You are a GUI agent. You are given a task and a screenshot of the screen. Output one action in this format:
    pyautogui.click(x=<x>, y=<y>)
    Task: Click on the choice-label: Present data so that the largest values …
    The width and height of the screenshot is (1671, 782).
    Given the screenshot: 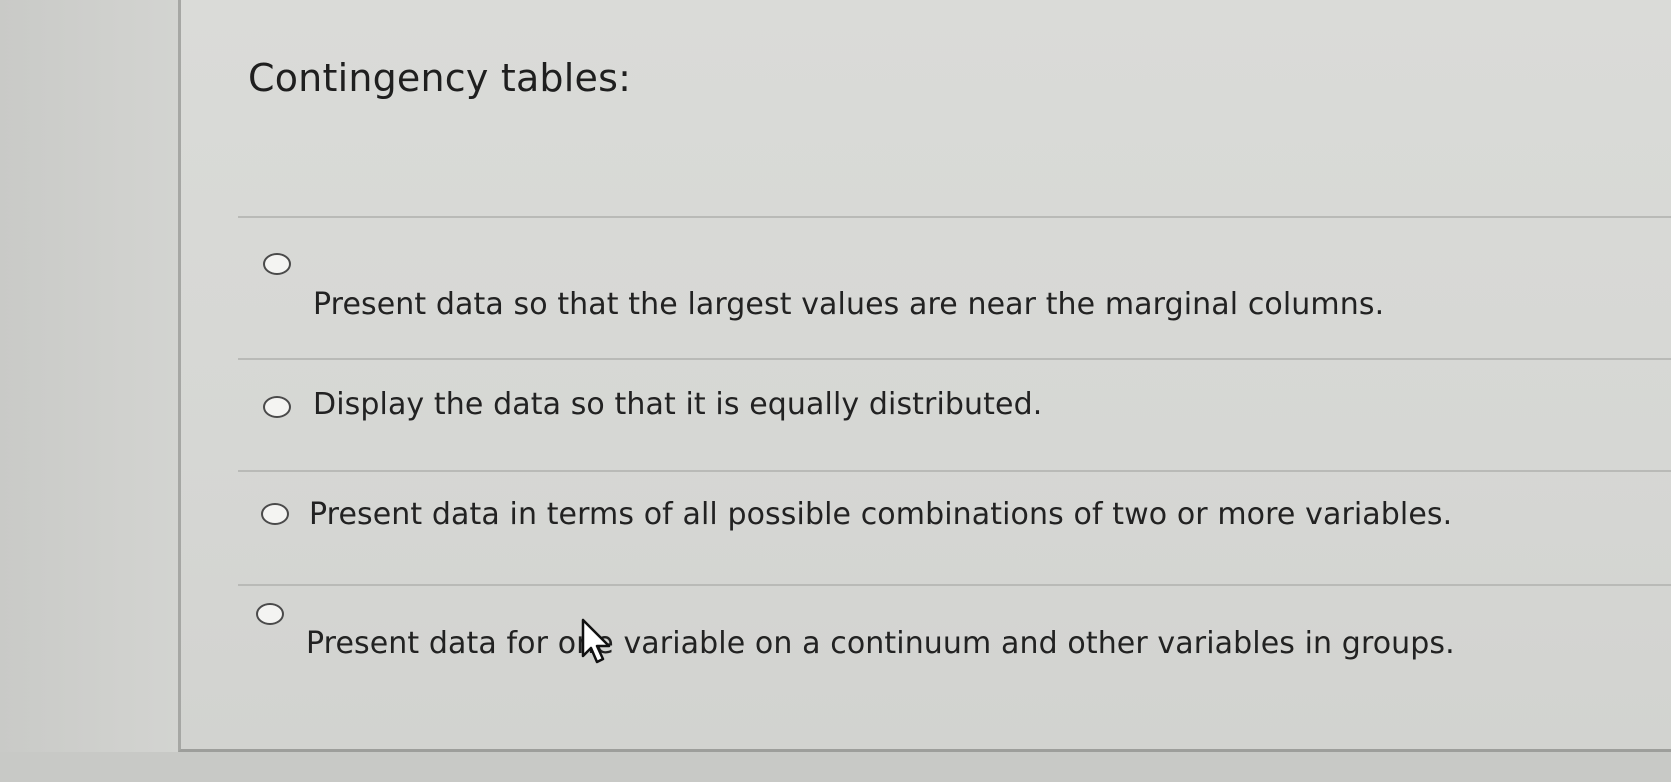 What is the action you would take?
    pyautogui.click(x=849, y=304)
    